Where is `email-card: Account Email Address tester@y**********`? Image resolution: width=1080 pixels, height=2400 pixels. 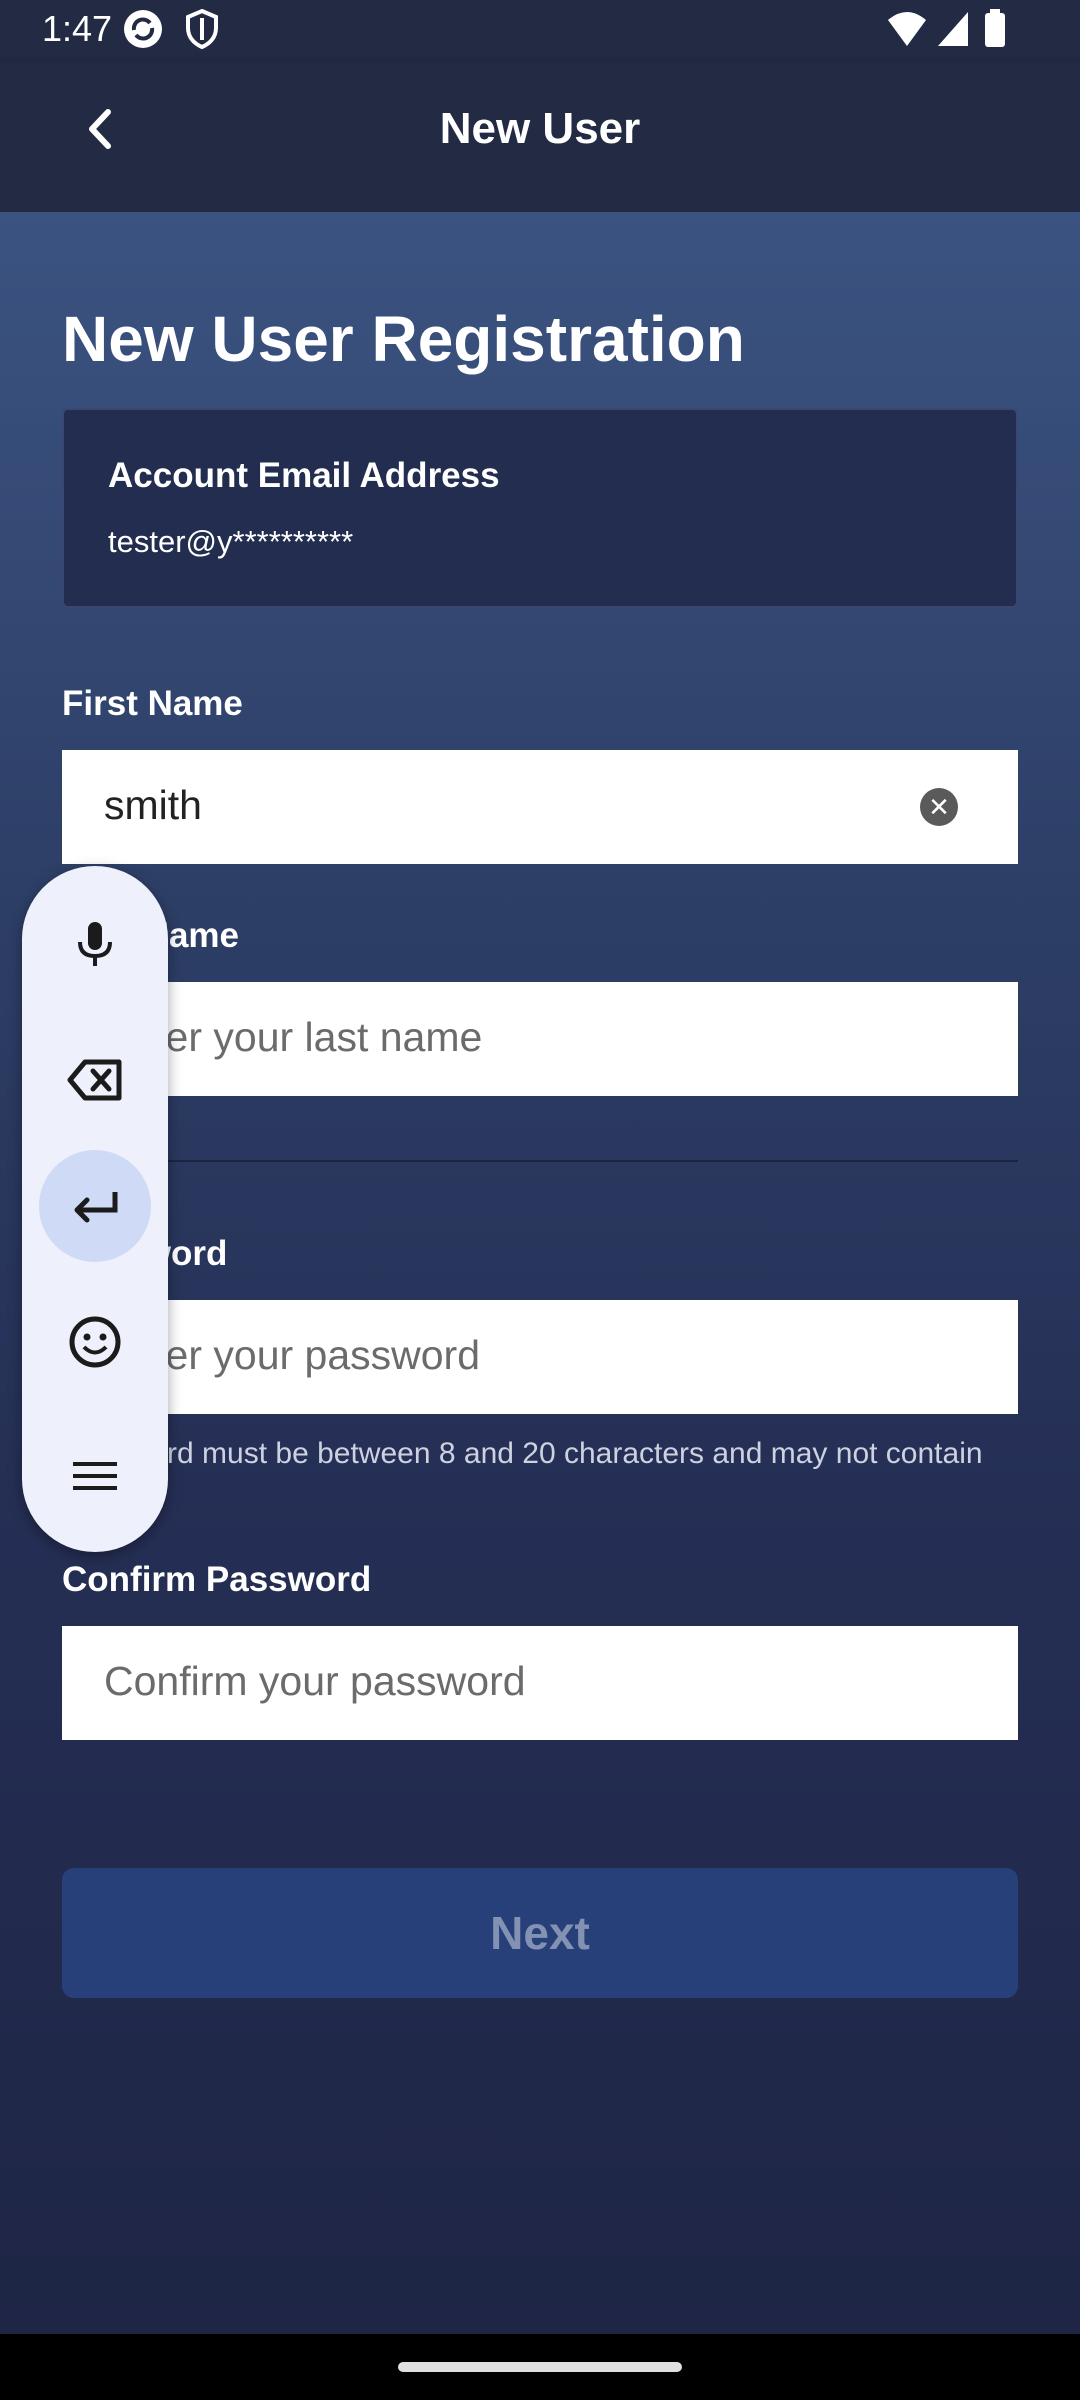
email-card: Account Email Address tester@y********** is located at coordinates (540, 508).